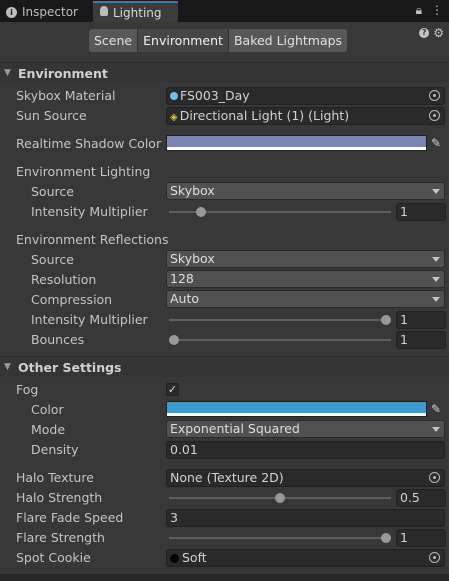 This screenshot has width=449, height=581. What do you see at coordinates (55, 477) in the screenshot?
I see `halo-texture-label: Halo Texture` at bounding box center [55, 477].